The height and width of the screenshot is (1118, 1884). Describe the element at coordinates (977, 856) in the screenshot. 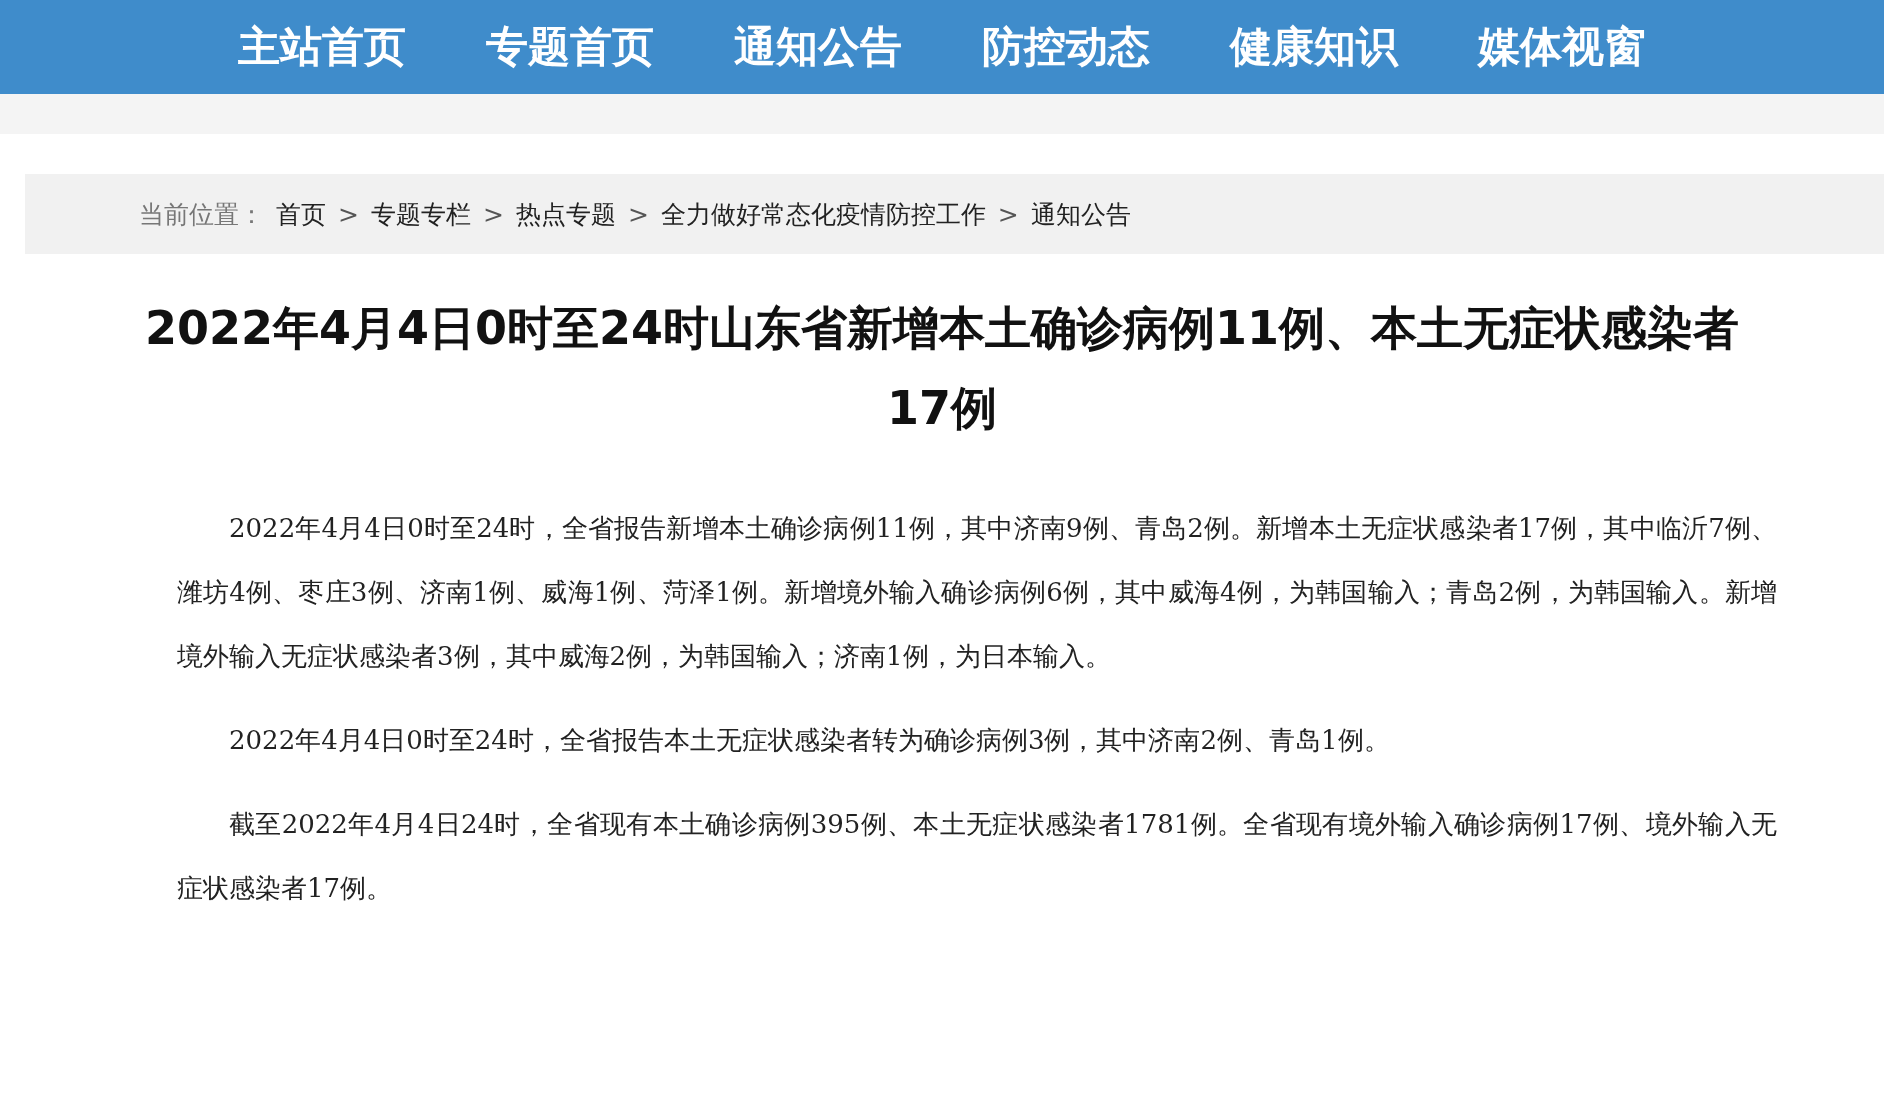

I see `article-paragraph: 截至2022年4月4日24时，全省现有本土确诊病例395例、本土无症状感染者1781例。全省现有境外输入确诊病例17例、境外输入无症状感染者17例。` at that location.